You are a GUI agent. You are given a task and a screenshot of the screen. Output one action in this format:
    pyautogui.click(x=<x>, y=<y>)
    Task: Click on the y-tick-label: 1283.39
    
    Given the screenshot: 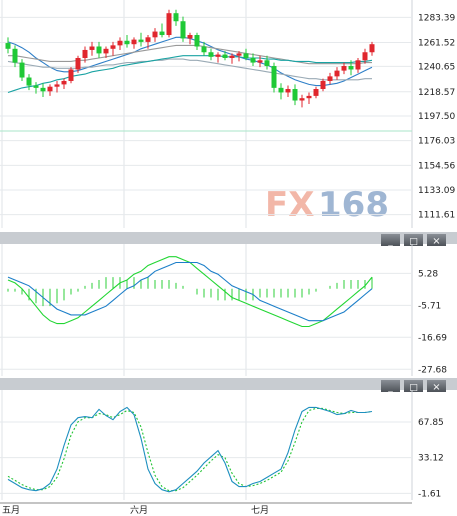 What is the action you would take?
    pyautogui.click(x=436, y=18)
    